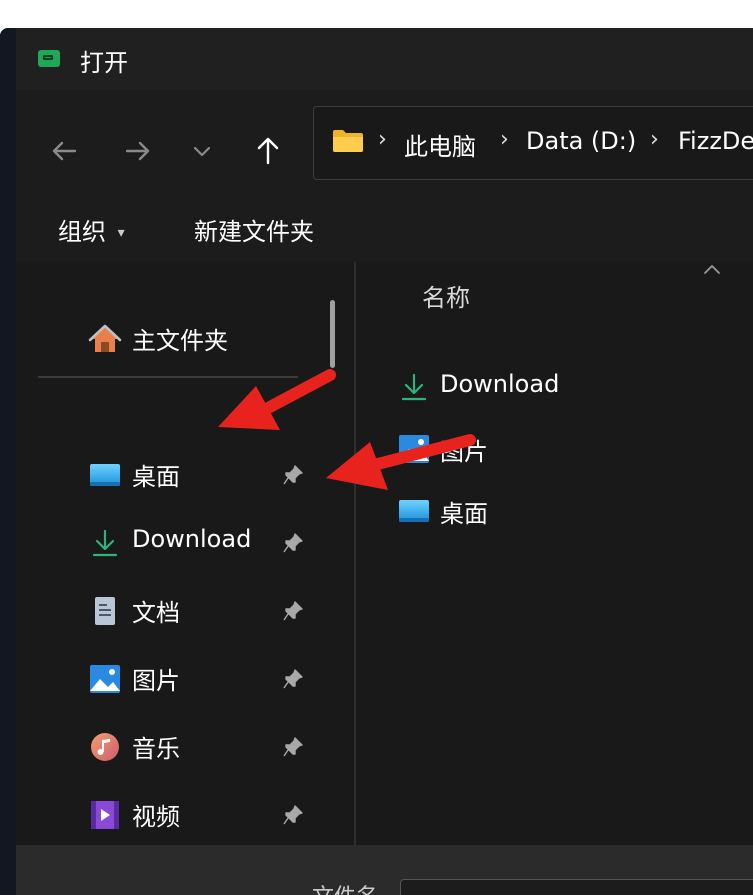 The width and height of the screenshot is (753, 895). I want to click on column-header-name: 名称, so click(446, 295).